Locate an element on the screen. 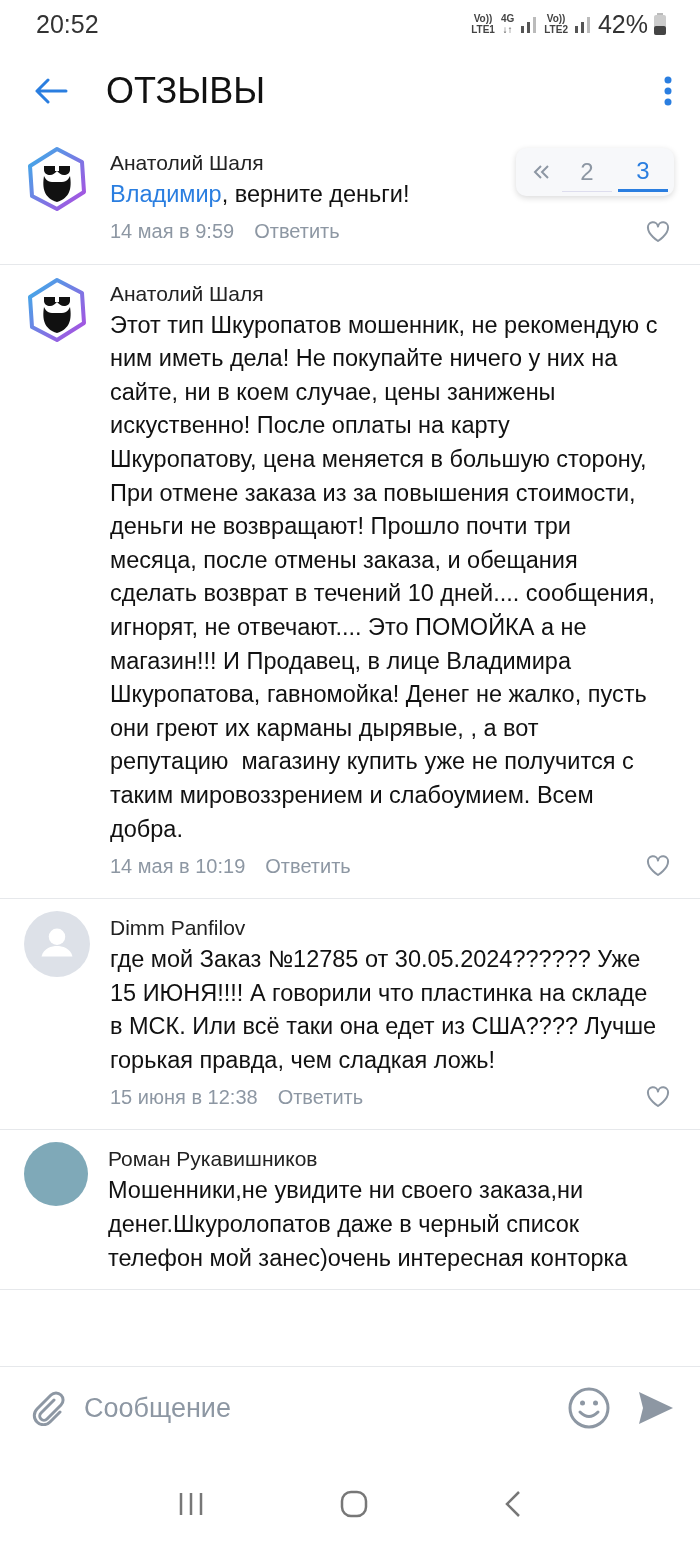  sim-label: Vo)) LTE2 is located at coordinates (556, 24).